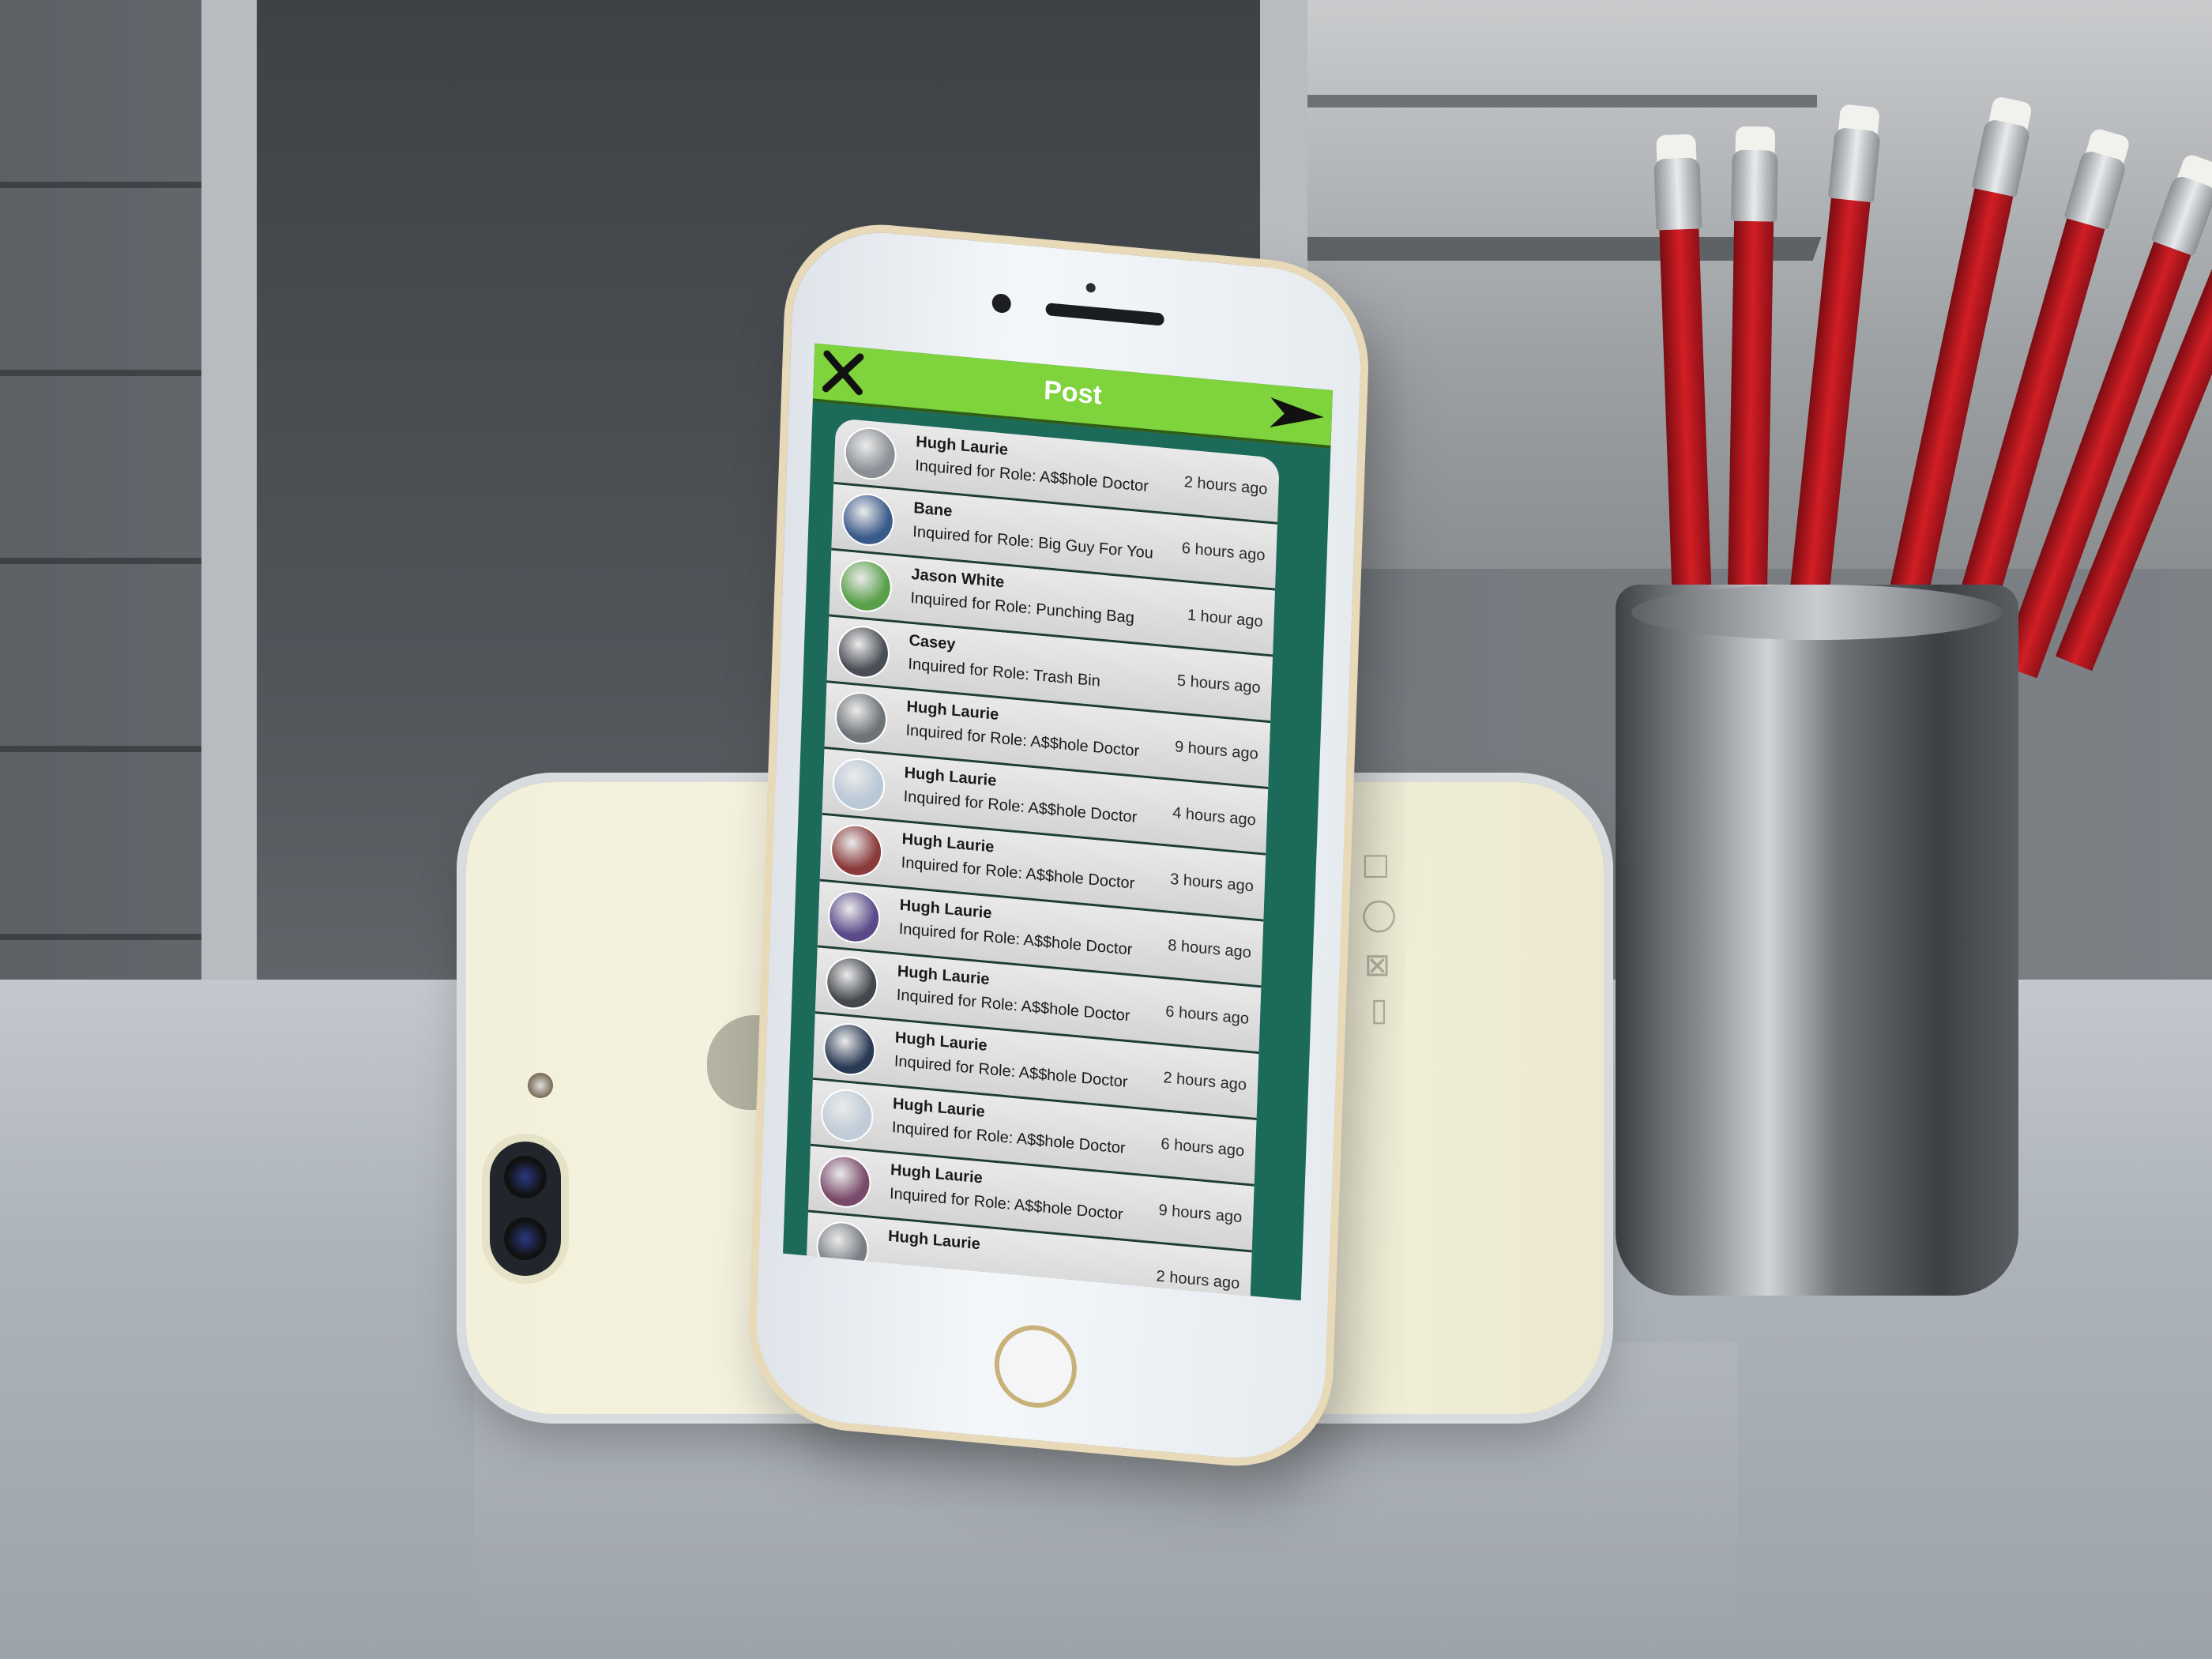 This screenshot has width=2212, height=1659. I want to click on earpiece, so click(1104, 315).